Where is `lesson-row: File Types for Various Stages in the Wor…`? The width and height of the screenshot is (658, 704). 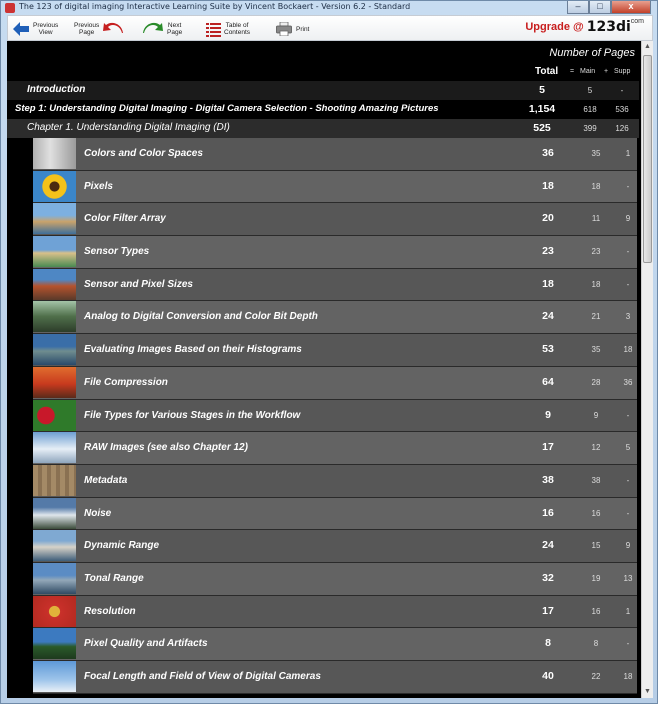 lesson-row: File Types for Various Stages in the Wor… is located at coordinates (335, 416).